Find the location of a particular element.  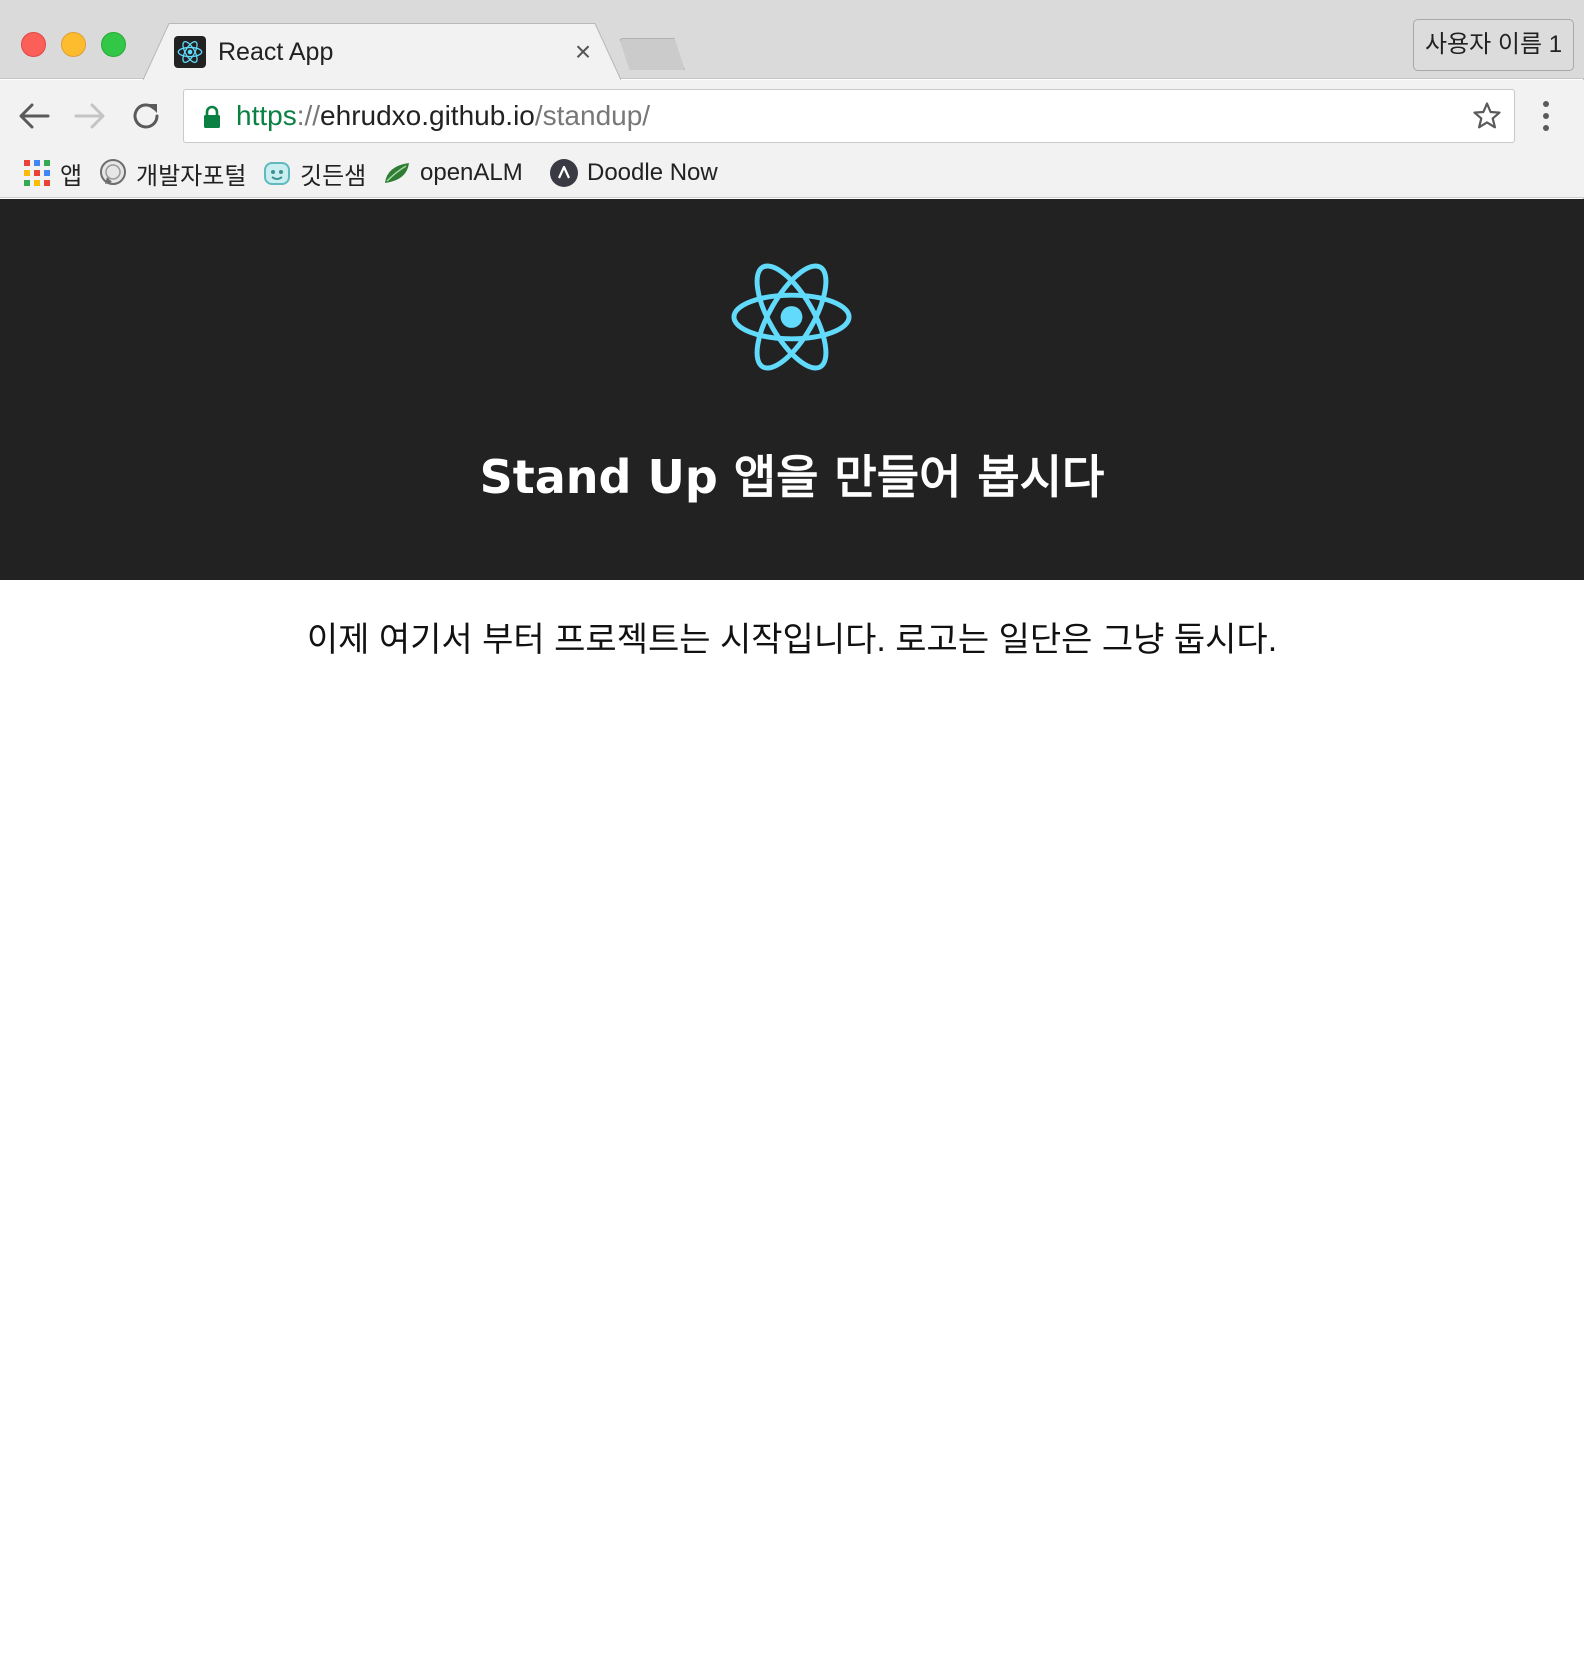

robot-face-icon is located at coordinates (277, 173).